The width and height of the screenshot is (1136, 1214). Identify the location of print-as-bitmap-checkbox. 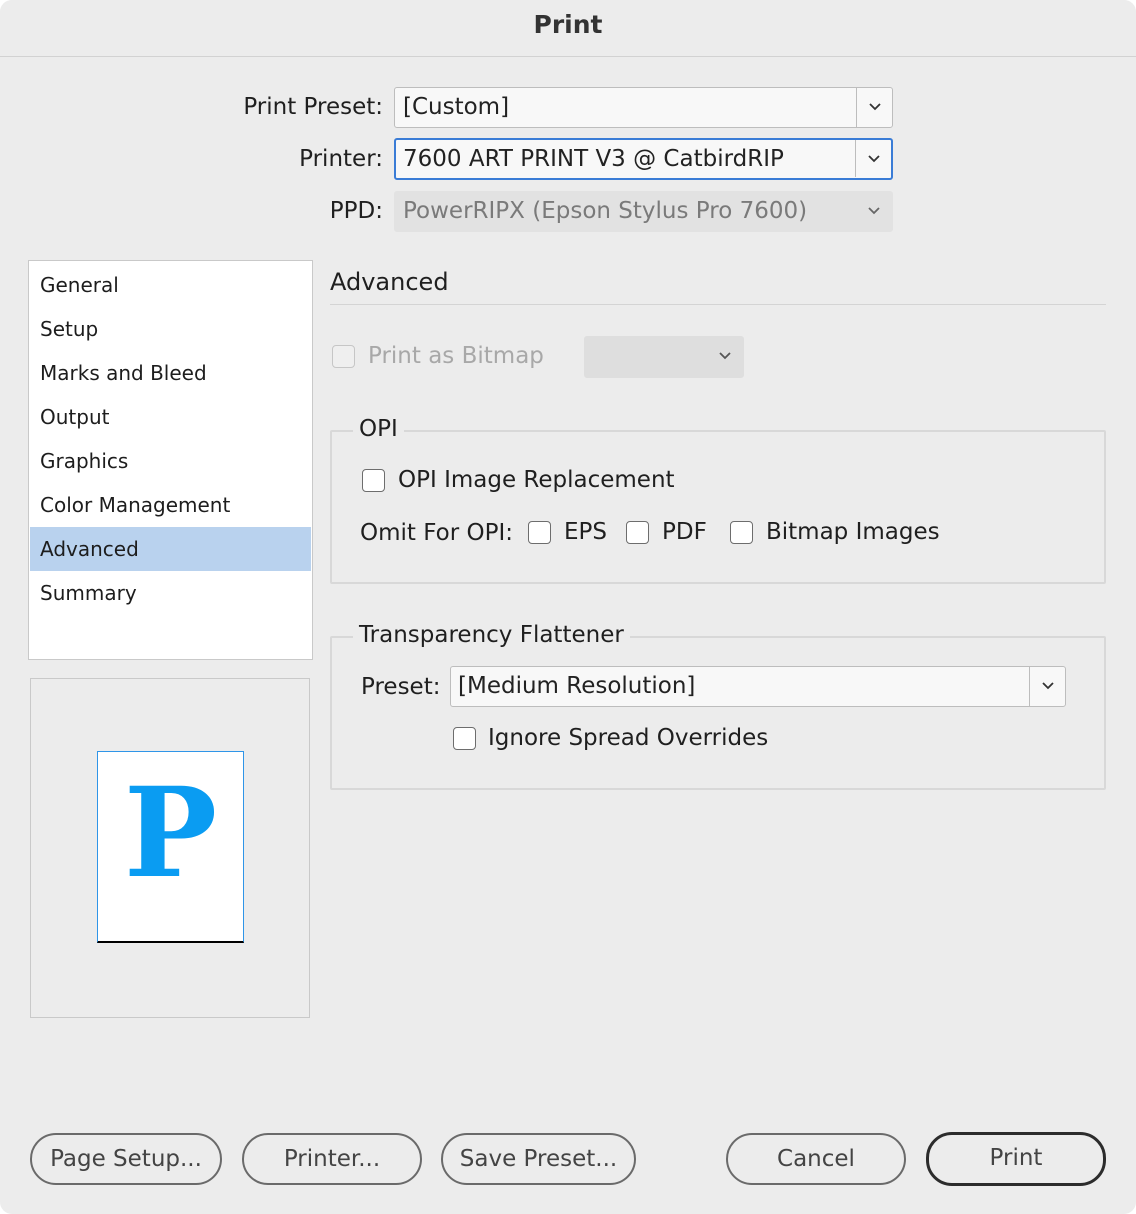
(343, 356).